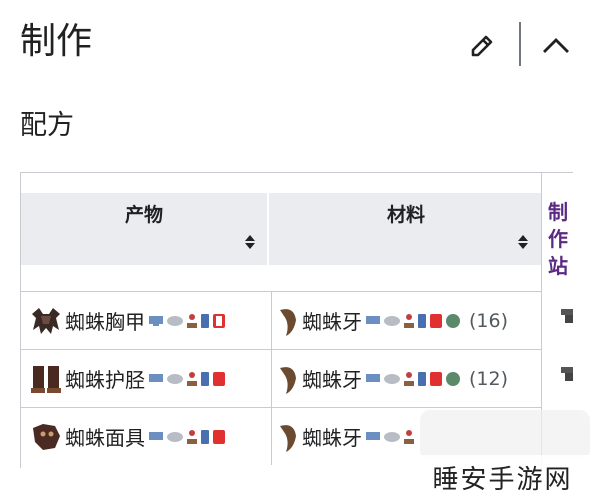 This screenshot has width=593, height=500. I want to click on material-quantity: (16), so click(489, 320).